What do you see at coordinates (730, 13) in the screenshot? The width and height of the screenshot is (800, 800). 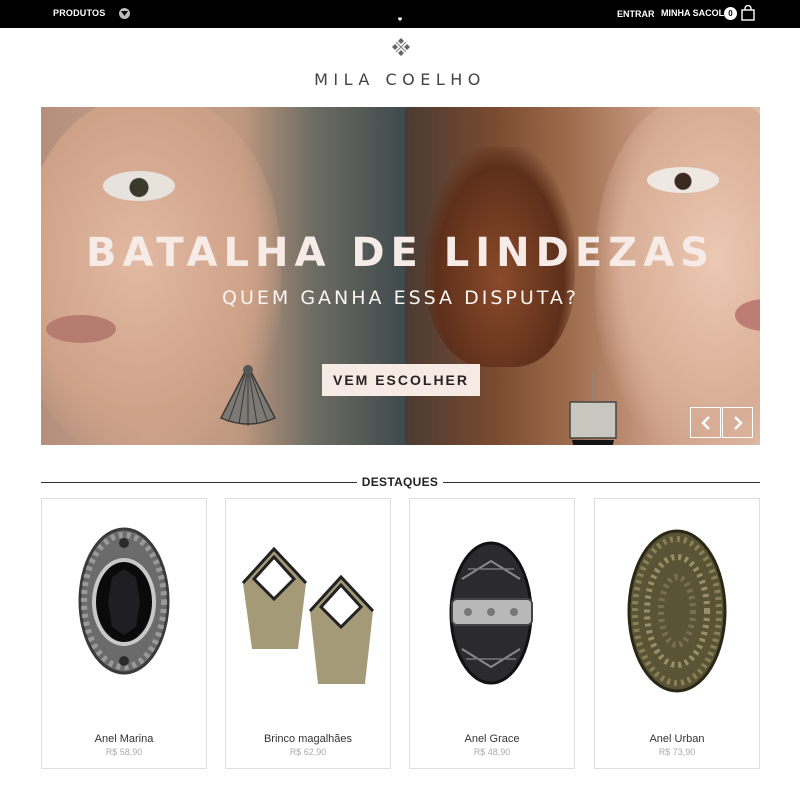 I see `bag-count-badge: 0` at bounding box center [730, 13].